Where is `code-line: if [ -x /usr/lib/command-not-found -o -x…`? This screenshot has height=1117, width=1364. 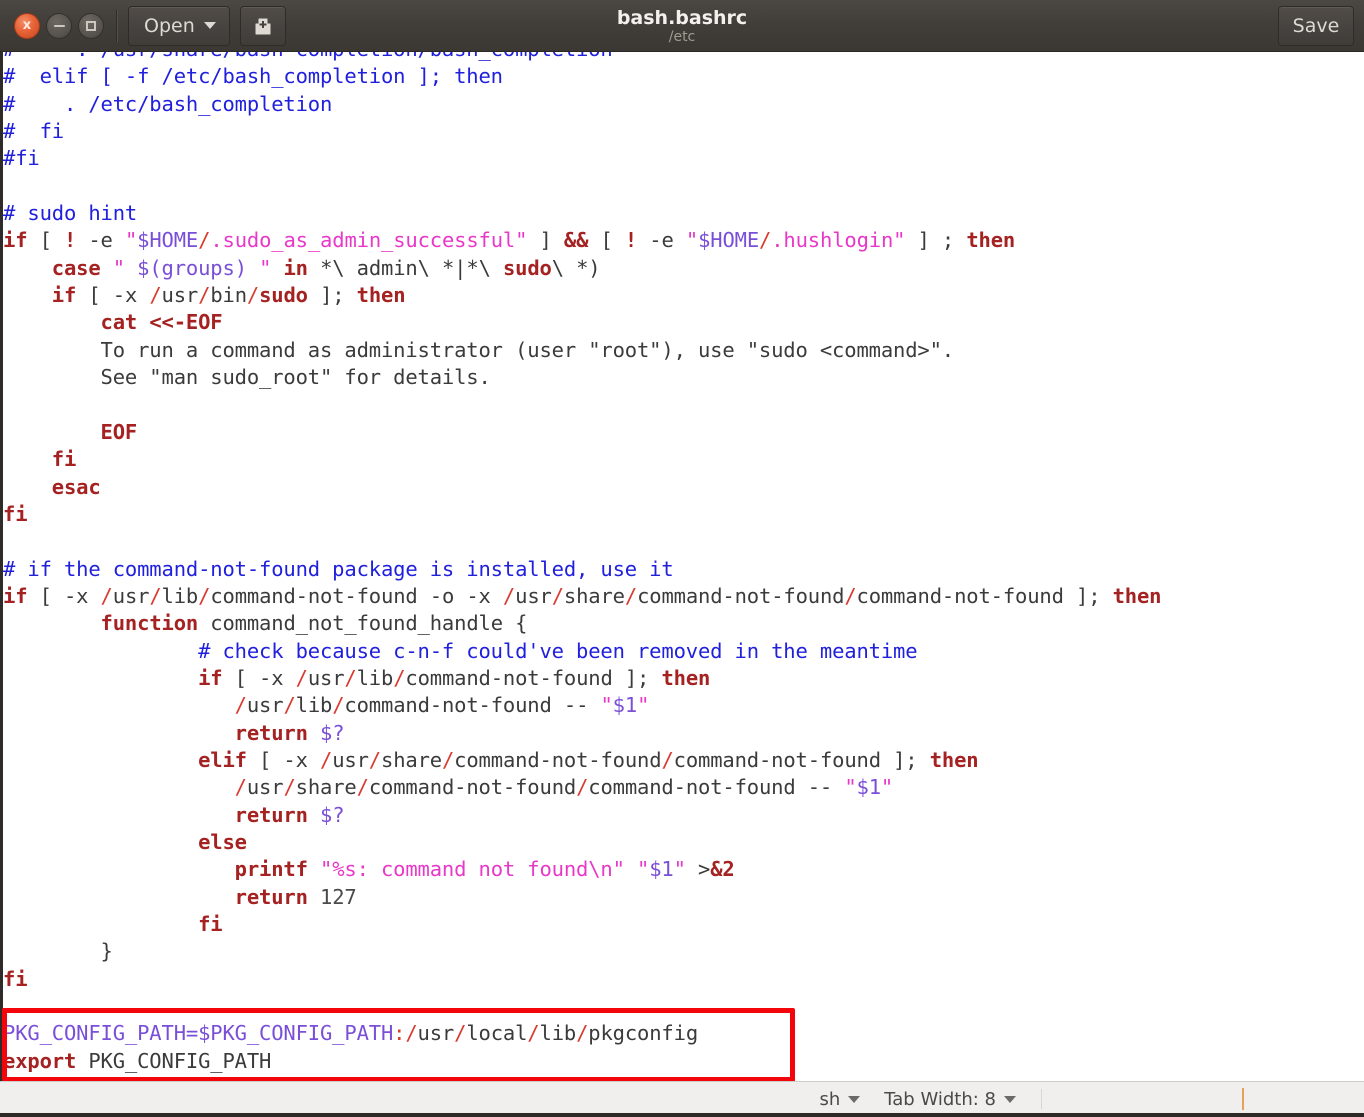 code-line: if [ -x /usr/lib/command-not-found -o -x… is located at coordinates (683, 596).